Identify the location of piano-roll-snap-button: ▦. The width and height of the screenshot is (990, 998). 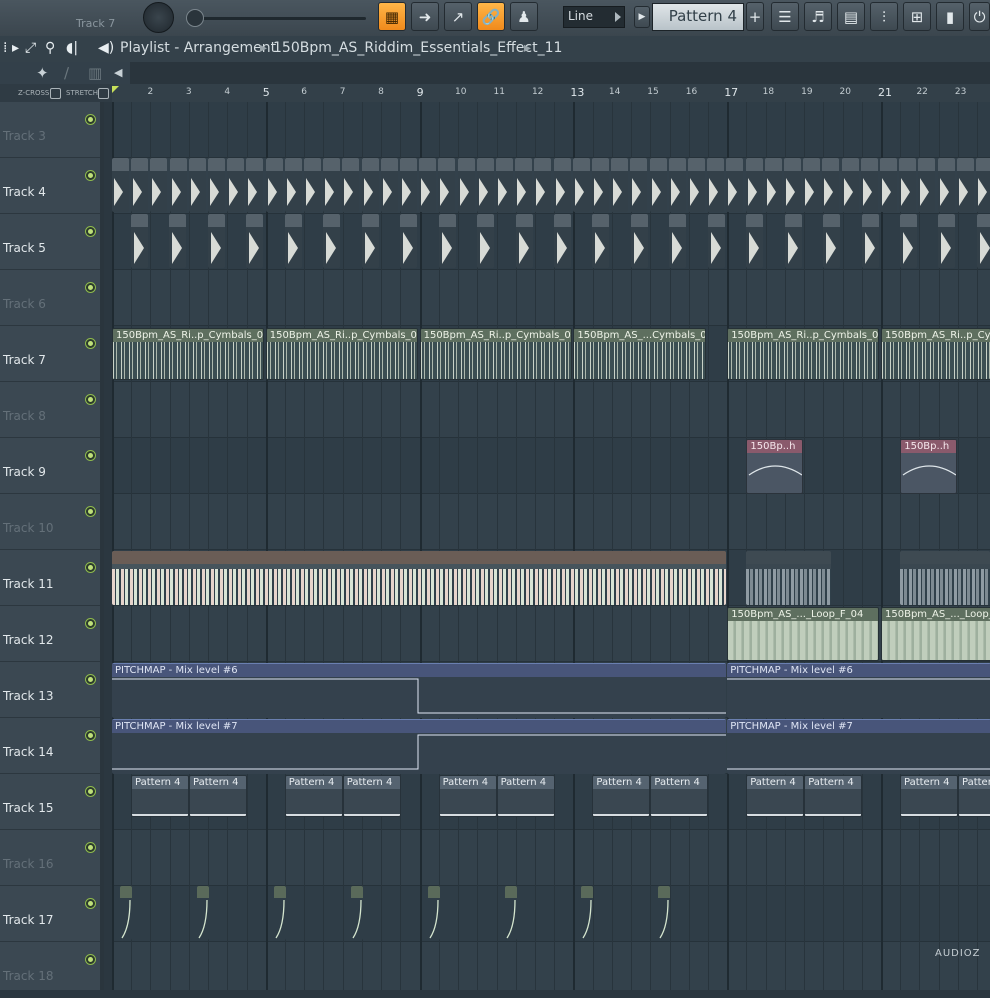
(392, 16).